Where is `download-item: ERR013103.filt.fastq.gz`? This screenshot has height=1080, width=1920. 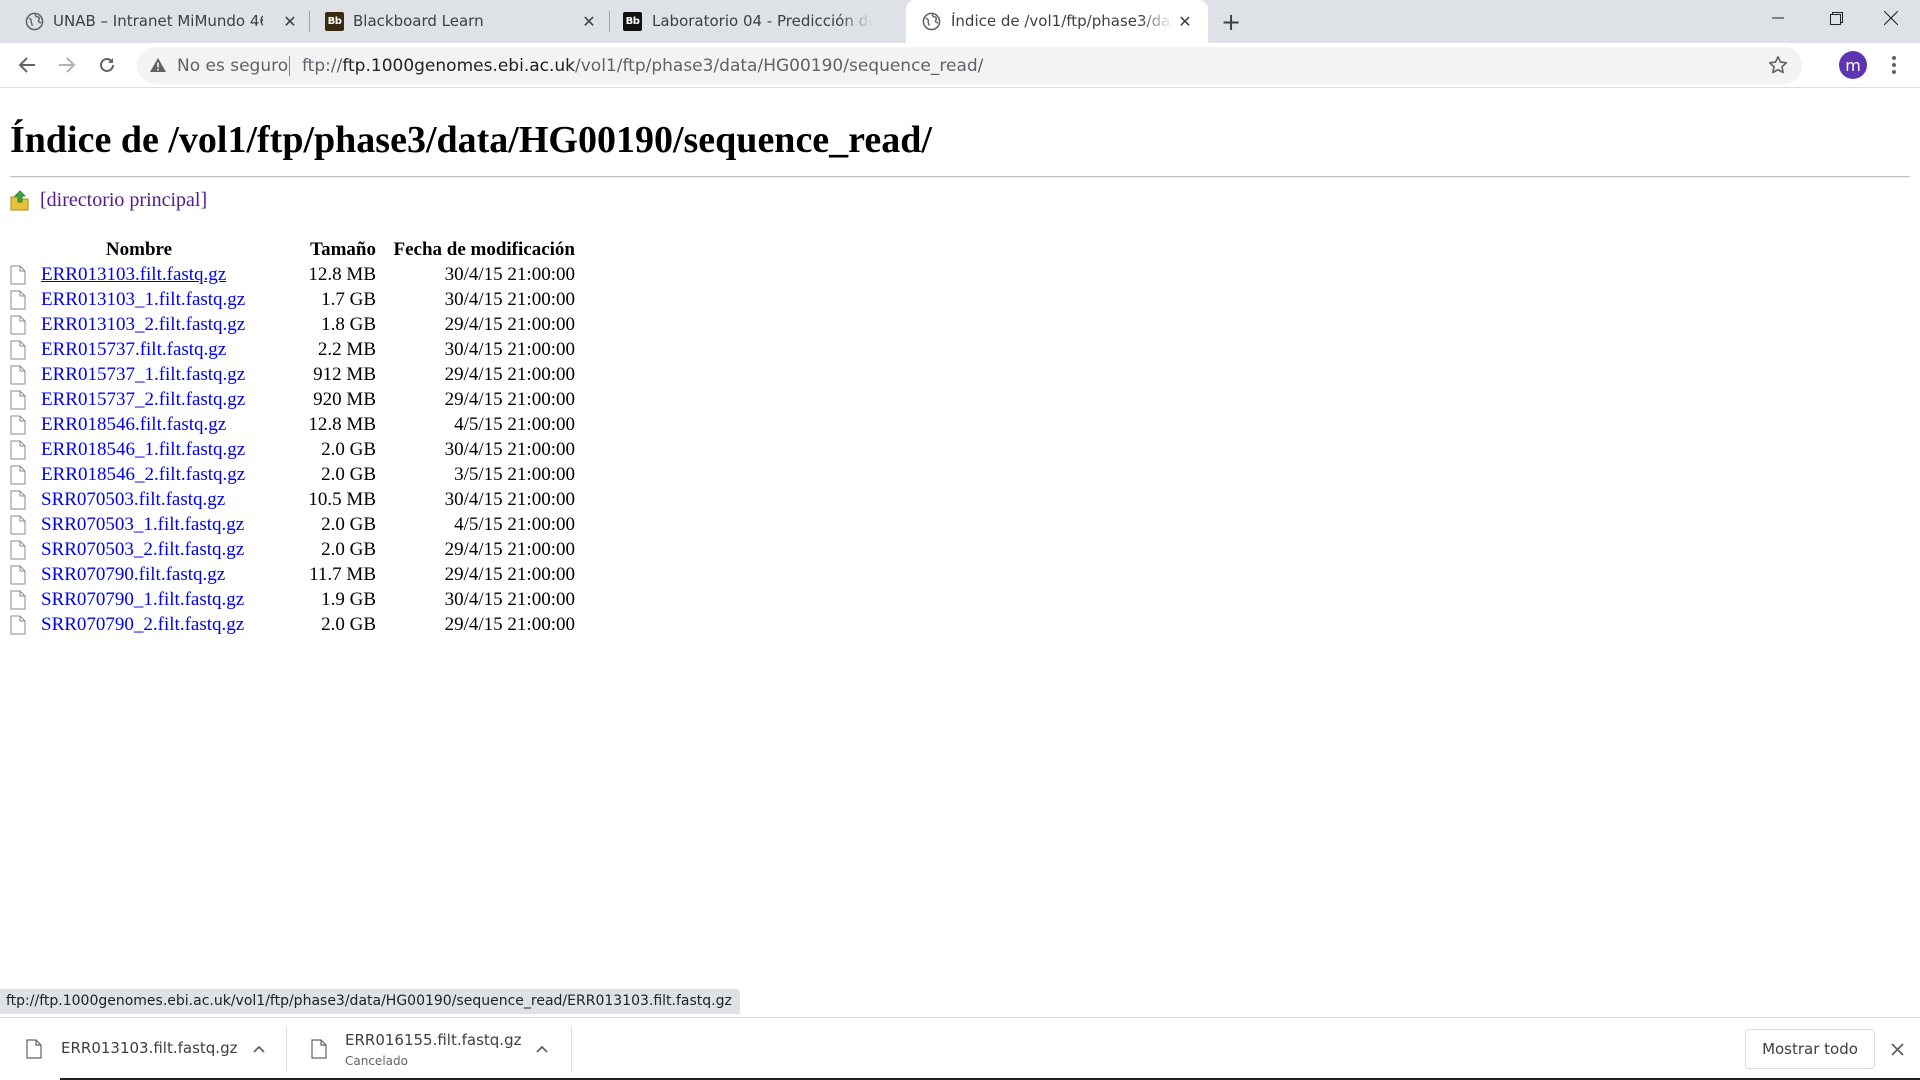
download-item: ERR013103.filt.fastq.gz is located at coordinates (143, 1049).